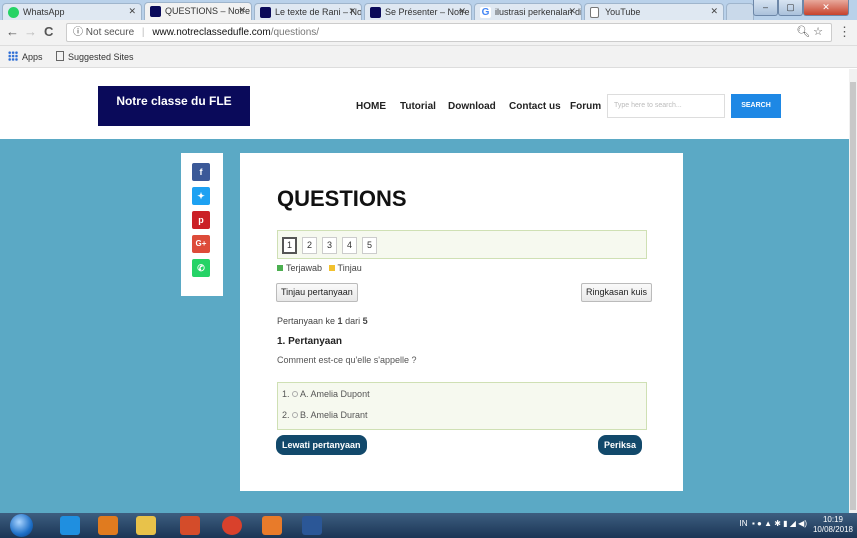  Describe the element at coordinates (304, 268) in the screenshot. I see `legend-answered: Terjawab` at that location.